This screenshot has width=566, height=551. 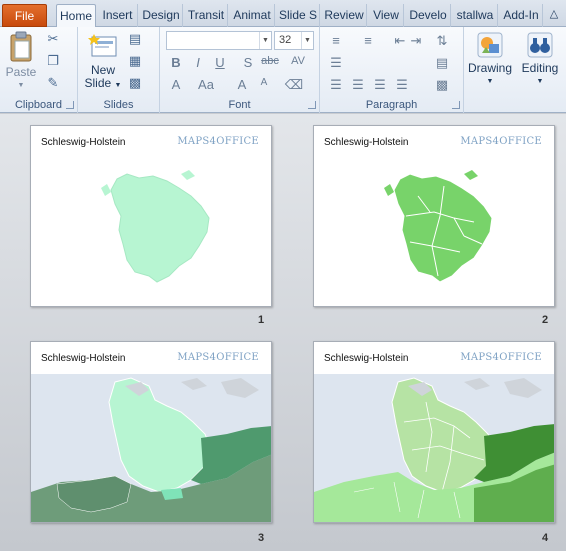 What do you see at coordinates (176, 84) in the screenshot?
I see `font-color-icon: A` at bounding box center [176, 84].